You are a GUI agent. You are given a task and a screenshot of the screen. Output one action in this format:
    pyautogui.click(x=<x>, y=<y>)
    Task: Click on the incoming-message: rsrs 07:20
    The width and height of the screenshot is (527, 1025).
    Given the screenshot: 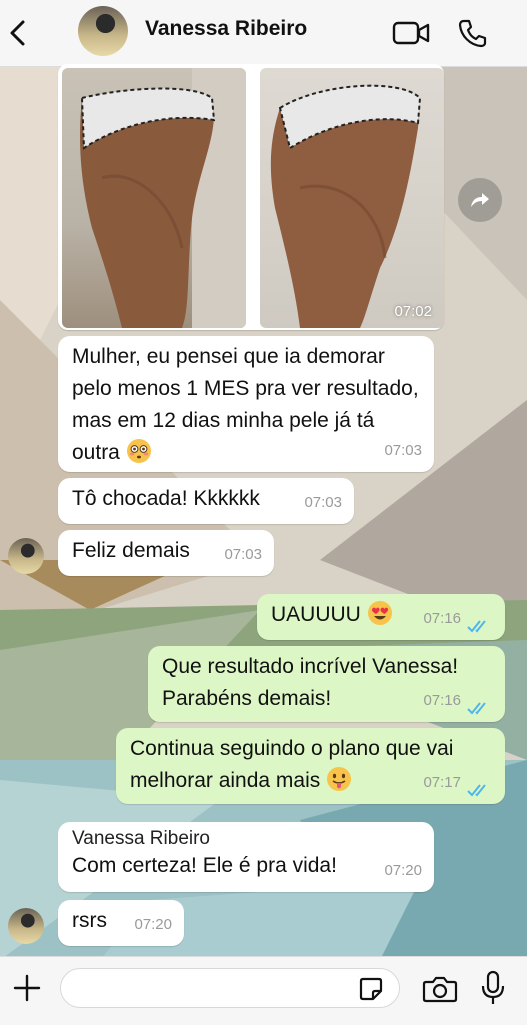 What is the action you would take?
    pyautogui.click(x=121, y=923)
    